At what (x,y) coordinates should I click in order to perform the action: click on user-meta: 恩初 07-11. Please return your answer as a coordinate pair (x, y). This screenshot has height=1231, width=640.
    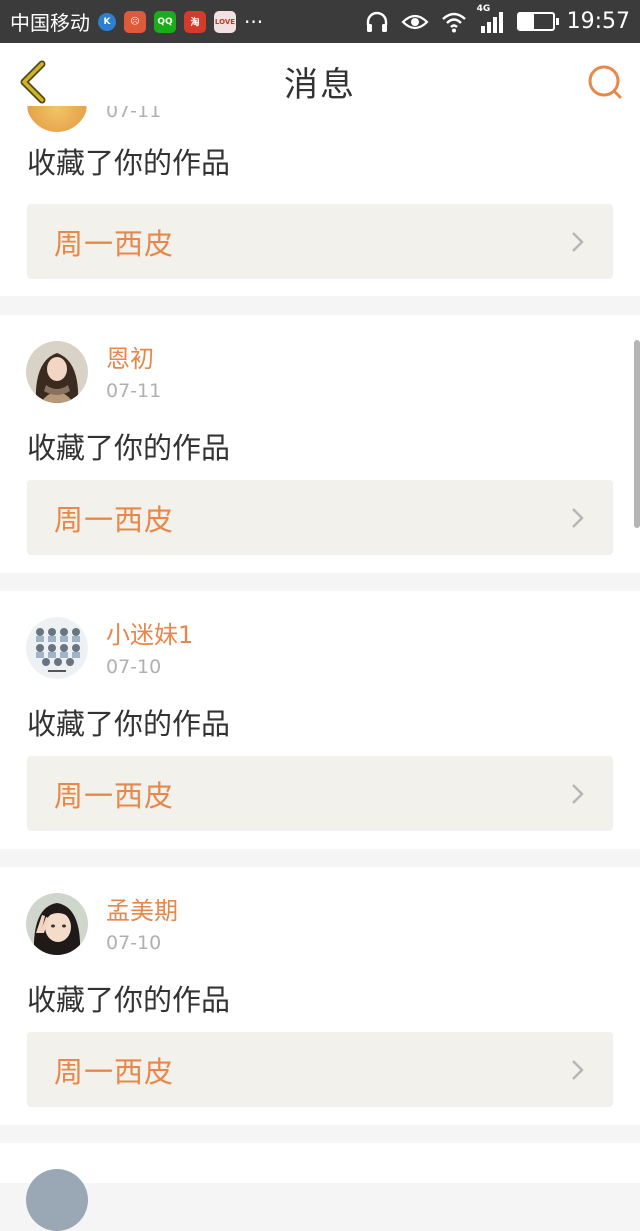
    Looking at the image, I should click on (133, 373).